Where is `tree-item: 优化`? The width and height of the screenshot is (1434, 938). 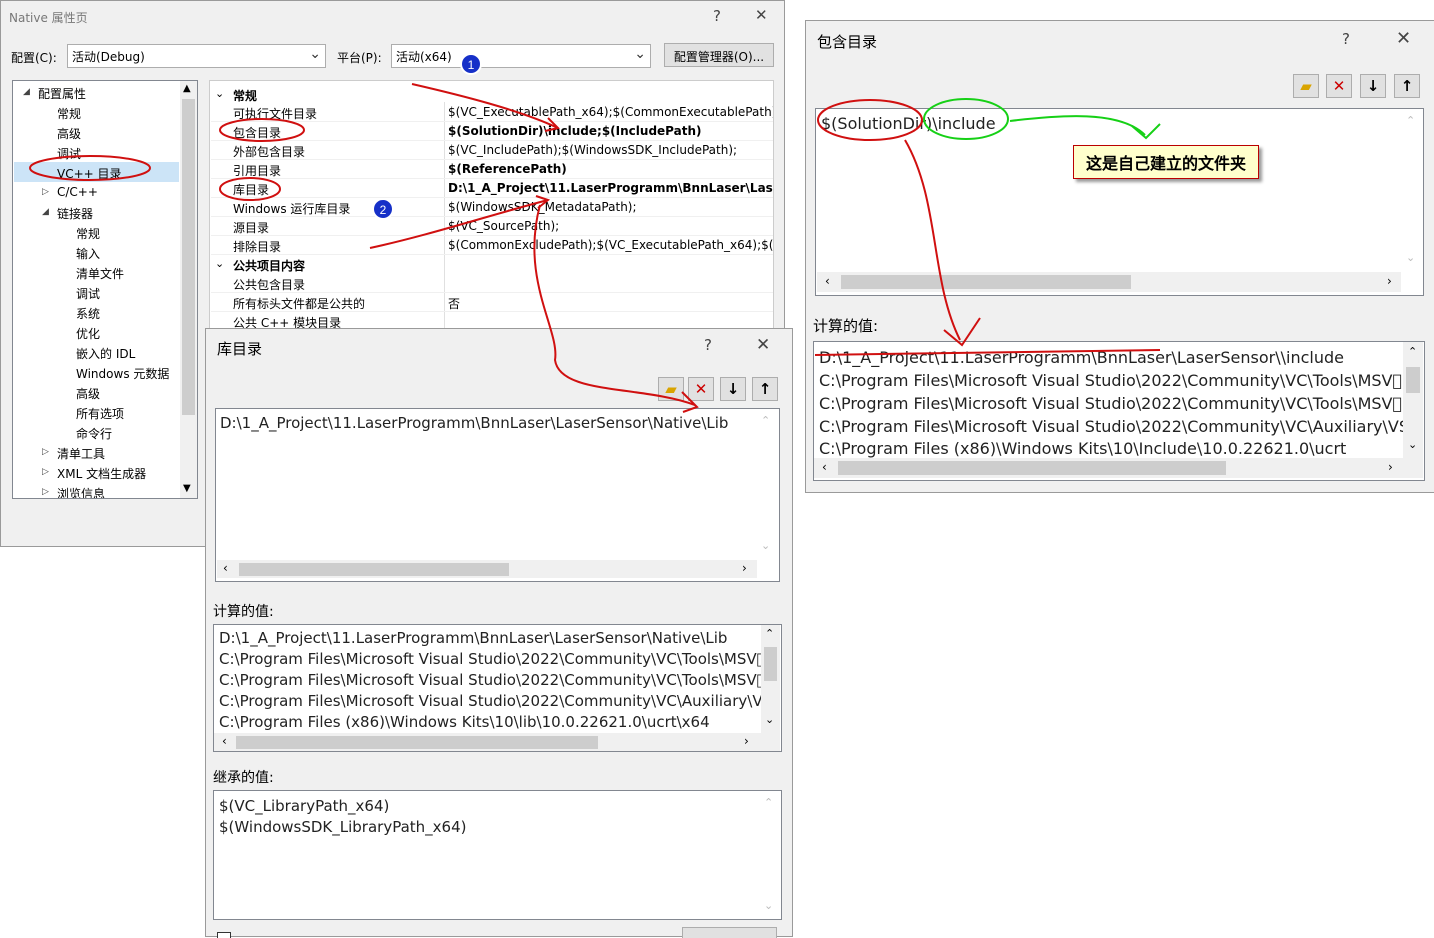 tree-item: 优化 is located at coordinates (88, 333).